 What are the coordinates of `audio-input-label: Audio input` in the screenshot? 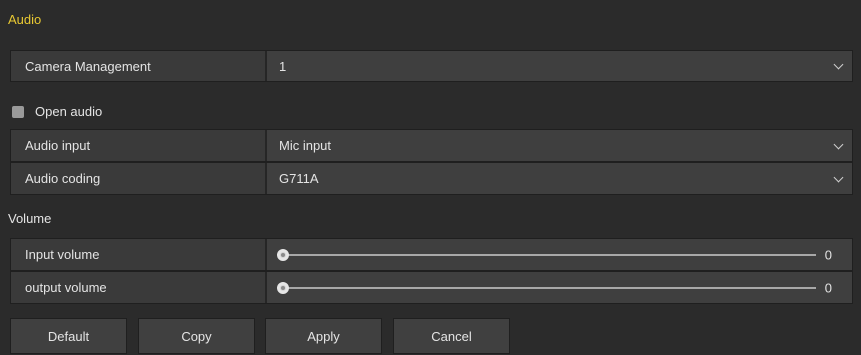 It's located at (139, 145).